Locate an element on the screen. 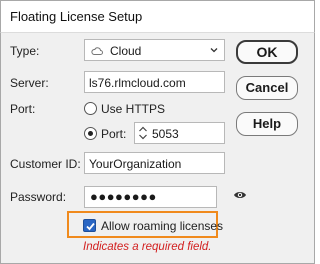 The height and width of the screenshot is (264, 320). cloud-icon is located at coordinates (97, 51).